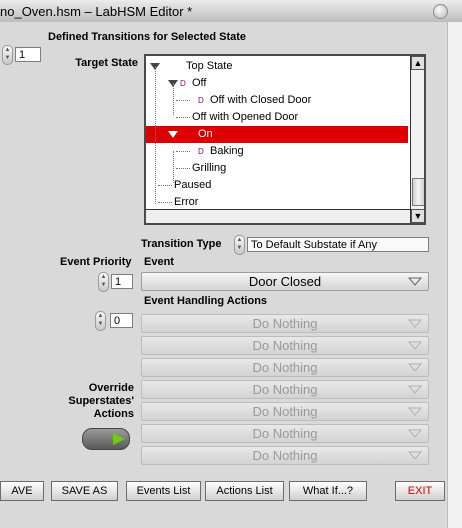 The image size is (462, 528). Describe the element at coordinates (173, 134) in the screenshot. I see `expand-triangle-icon` at that location.